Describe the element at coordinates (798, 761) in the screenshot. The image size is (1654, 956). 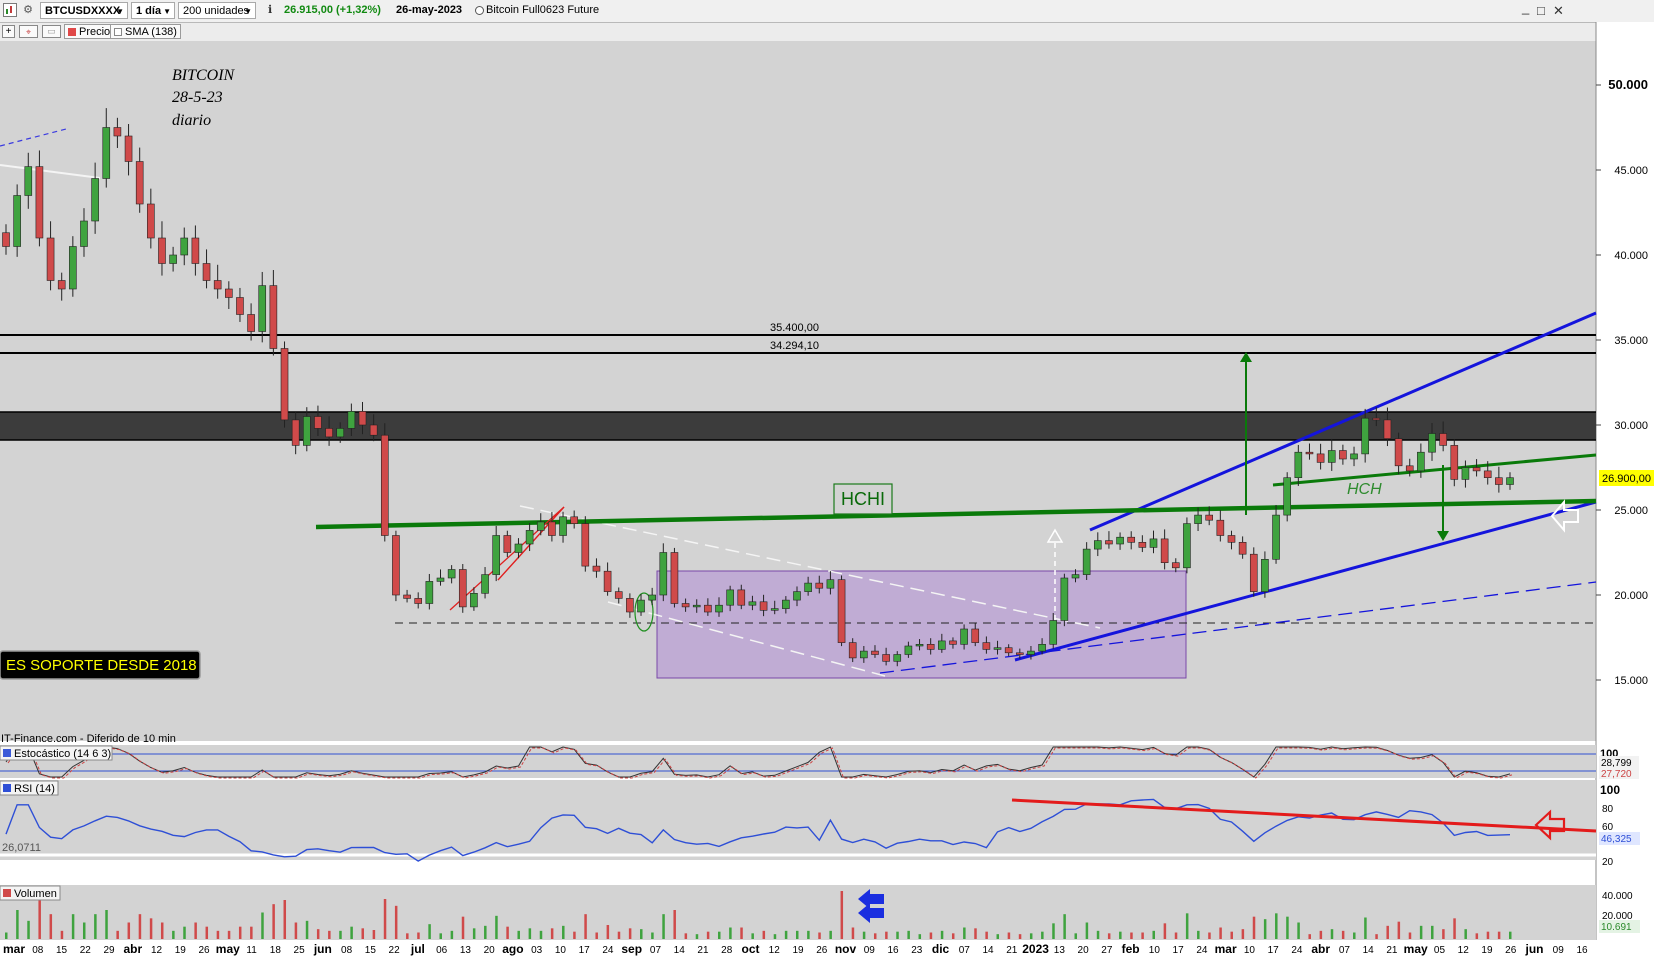
I see `stoch-pane` at that location.